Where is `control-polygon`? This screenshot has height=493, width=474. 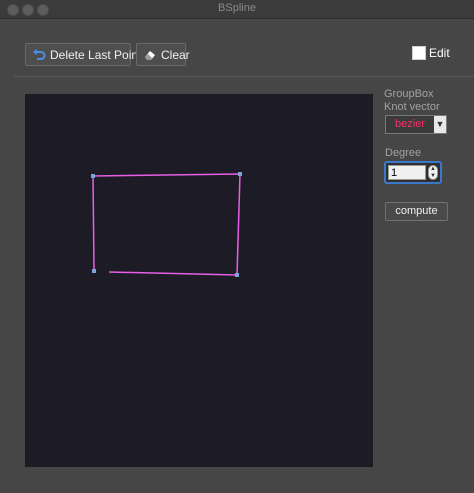
control-polygon is located at coordinates (166, 224).